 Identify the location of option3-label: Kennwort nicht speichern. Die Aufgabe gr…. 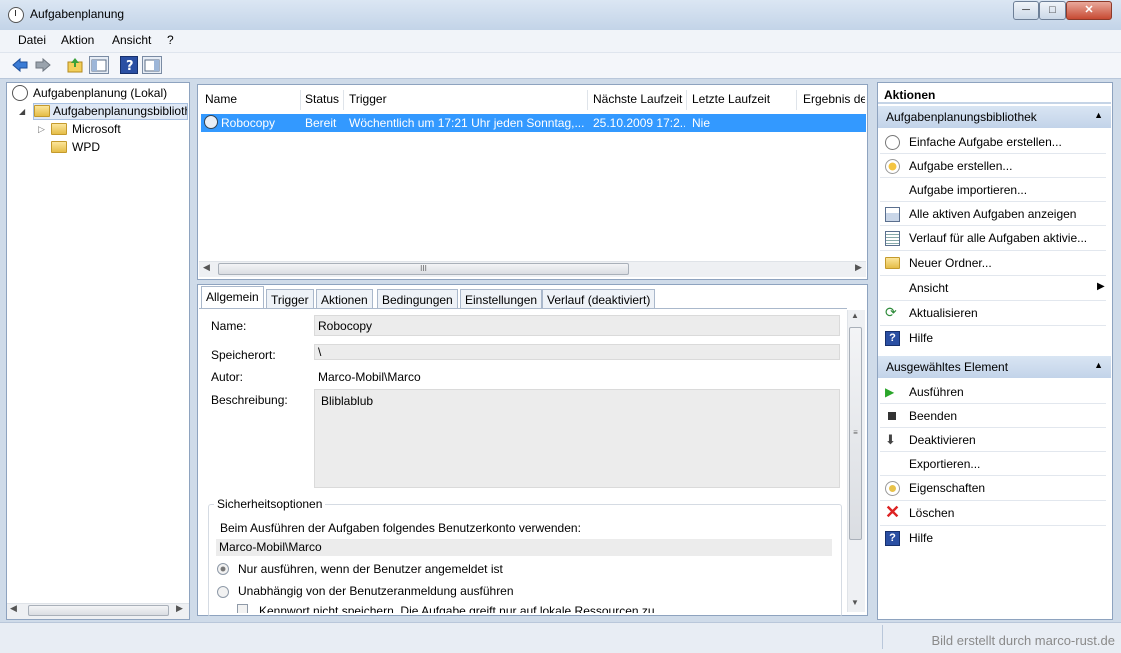
(458, 608).